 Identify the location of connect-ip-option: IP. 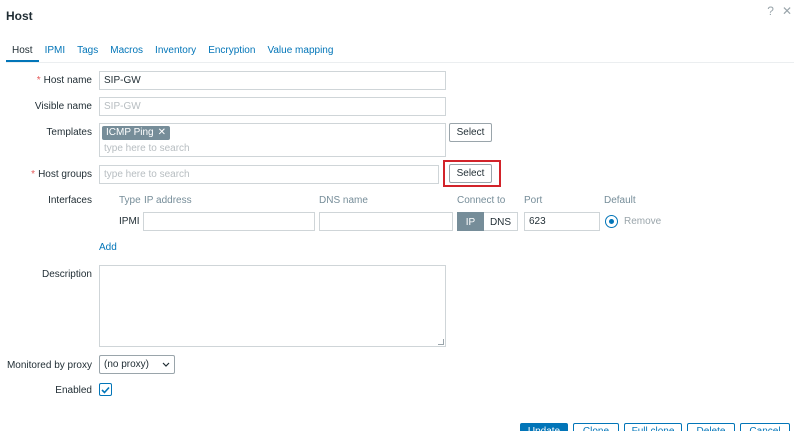
(470, 221).